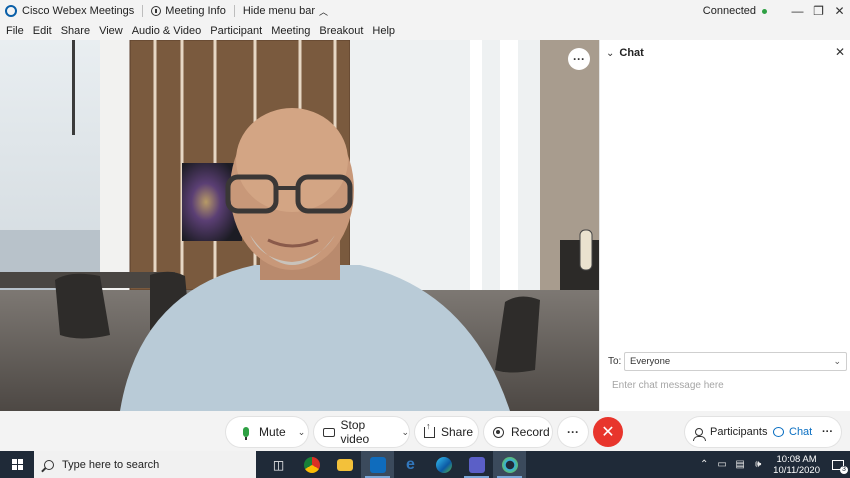  I want to click on menu-breakout: Breakout, so click(341, 31).